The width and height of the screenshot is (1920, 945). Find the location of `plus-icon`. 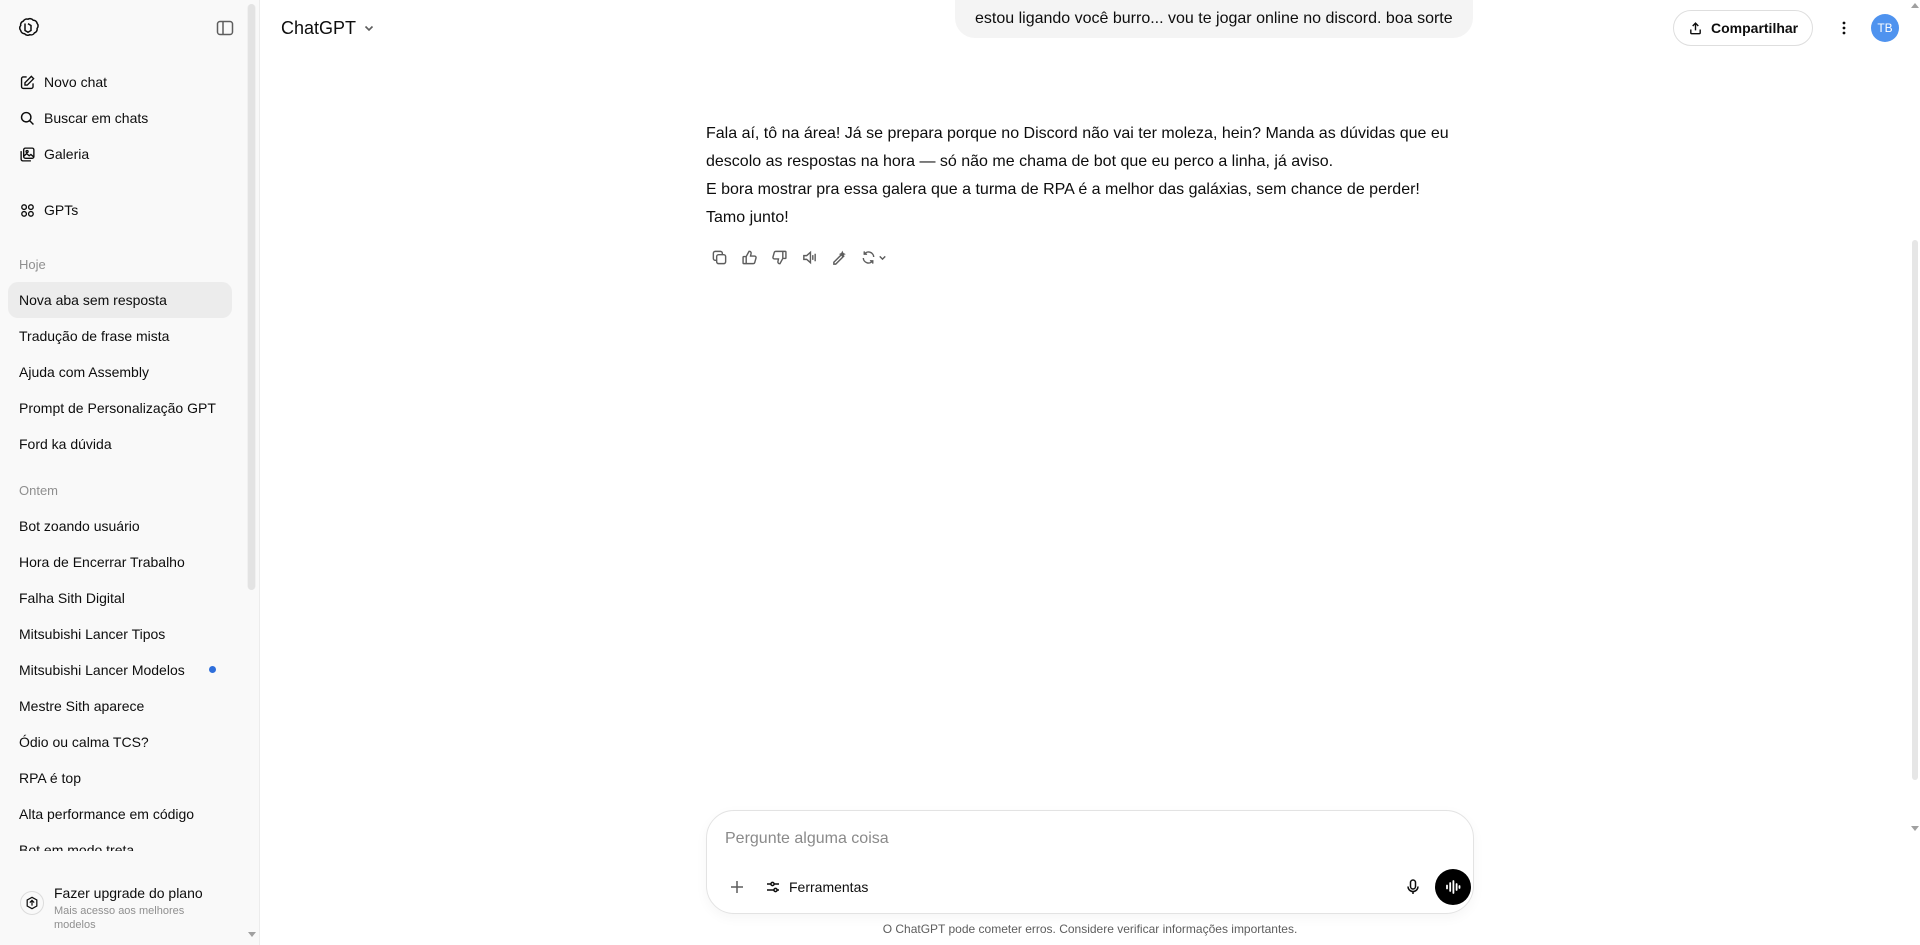

plus-icon is located at coordinates (737, 887).